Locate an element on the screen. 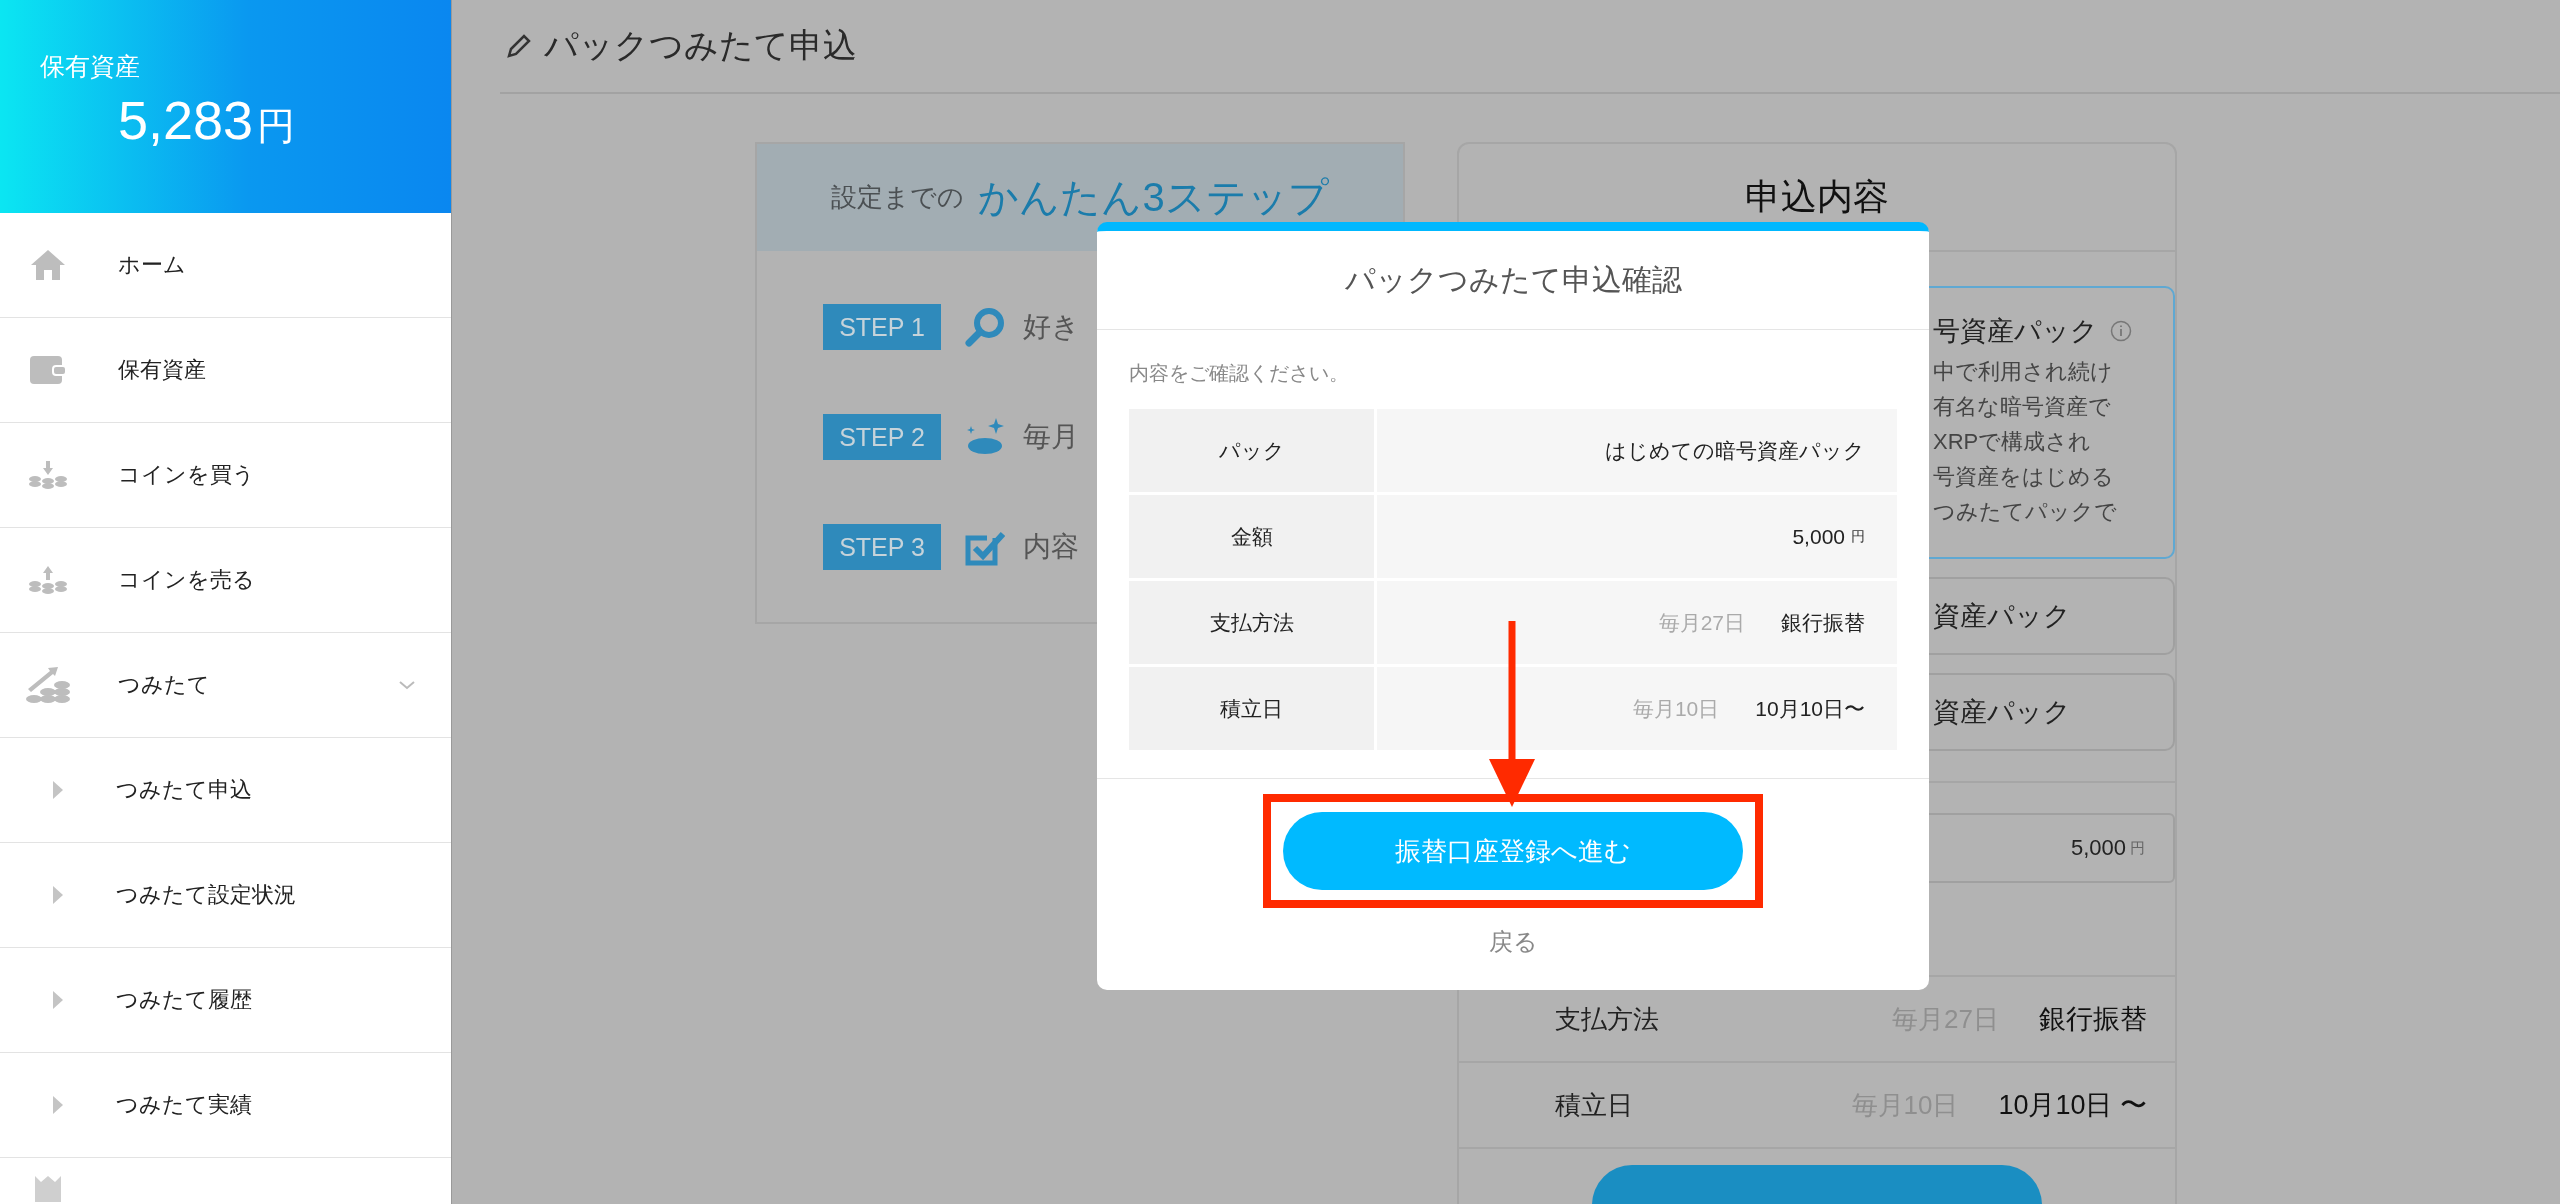  balance-label: 保有資産 is located at coordinates (90, 66).